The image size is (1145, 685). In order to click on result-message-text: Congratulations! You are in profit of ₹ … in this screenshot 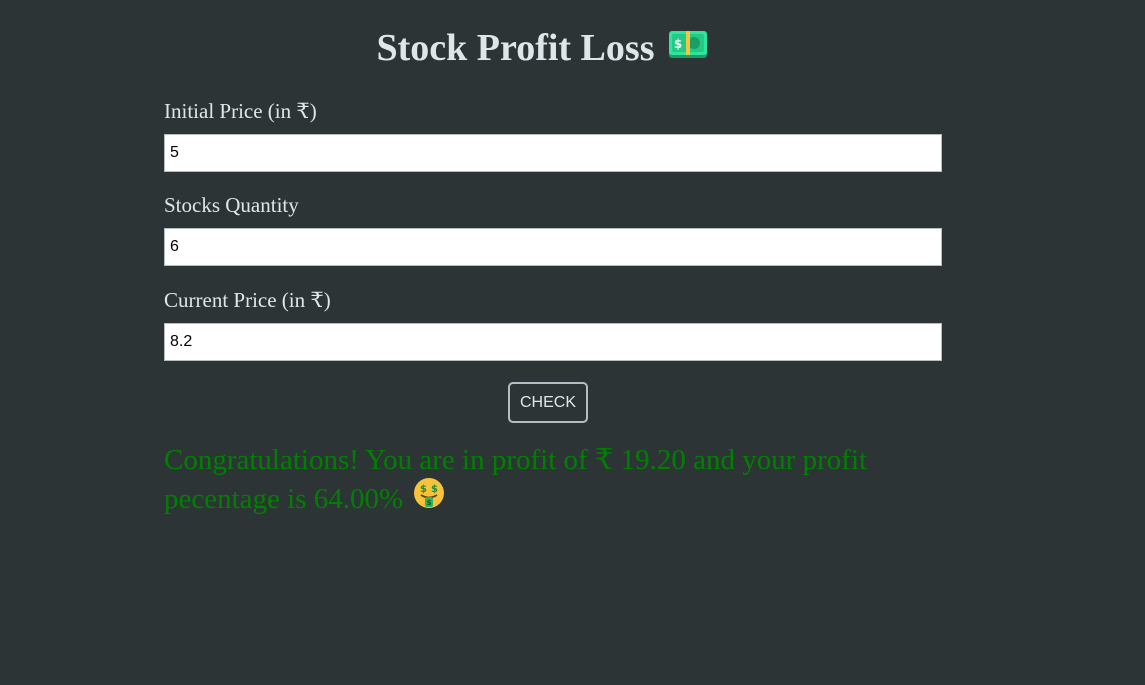, I will do `click(516, 480)`.